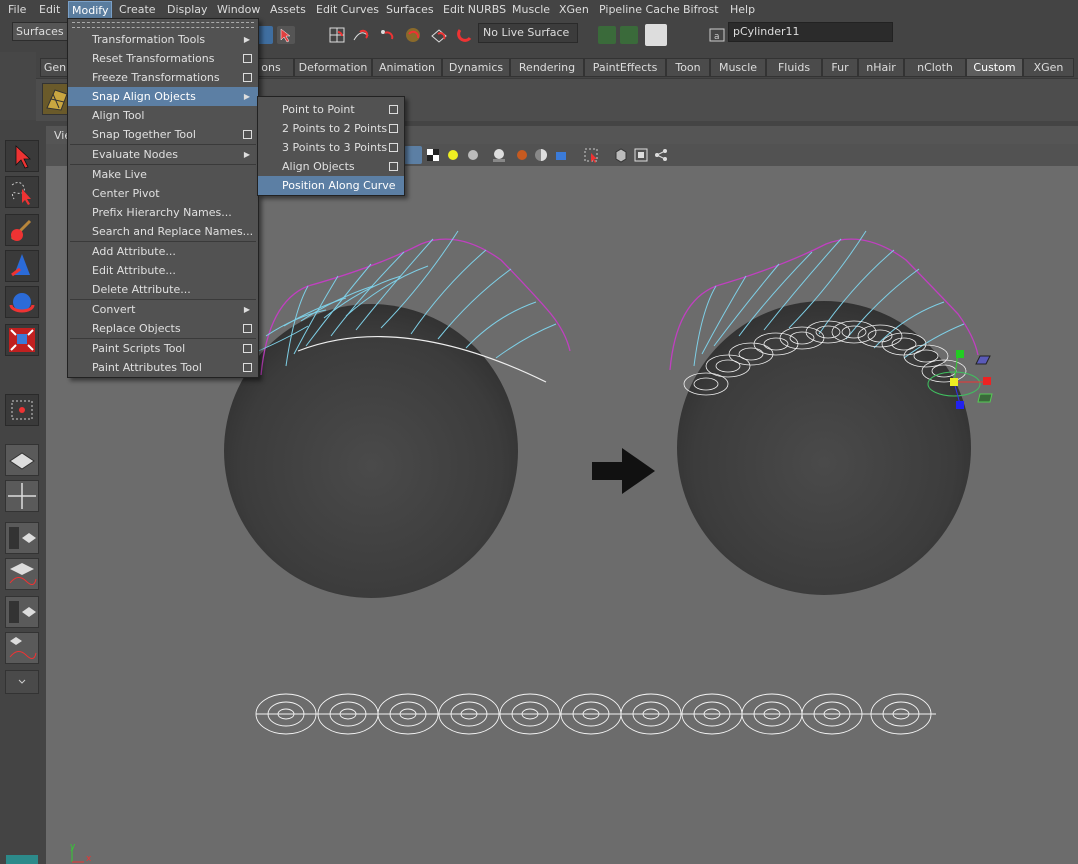 Image resolution: width=1078 pixels, height=864 pixels. Describe the element at coordinates (1048, 67) in the screenshot. I see `tab-xgen: XGen` at that location.